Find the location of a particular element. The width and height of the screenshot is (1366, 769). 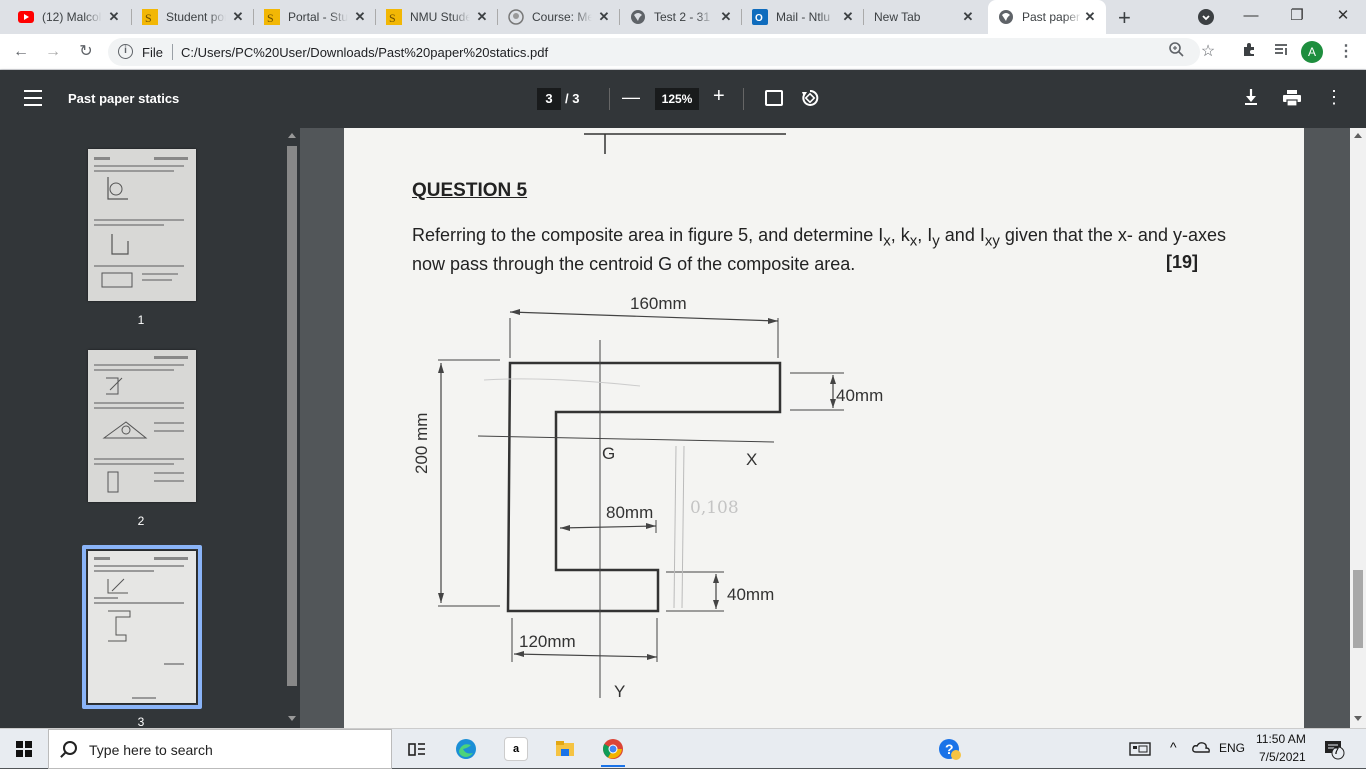

tab-label: NMU Student is located at coordinates (440, 17).